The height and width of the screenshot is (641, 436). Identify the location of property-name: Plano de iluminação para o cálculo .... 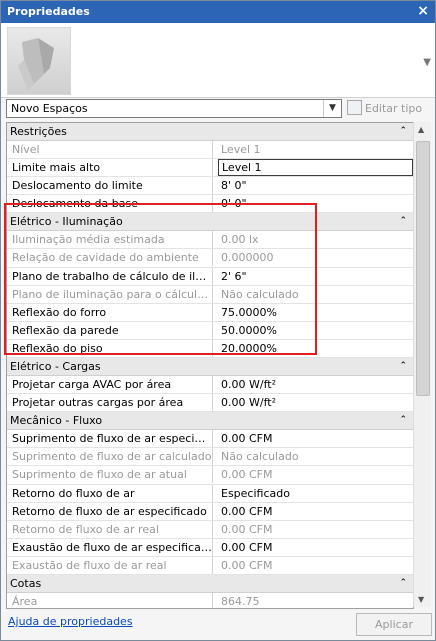
(110, 294).